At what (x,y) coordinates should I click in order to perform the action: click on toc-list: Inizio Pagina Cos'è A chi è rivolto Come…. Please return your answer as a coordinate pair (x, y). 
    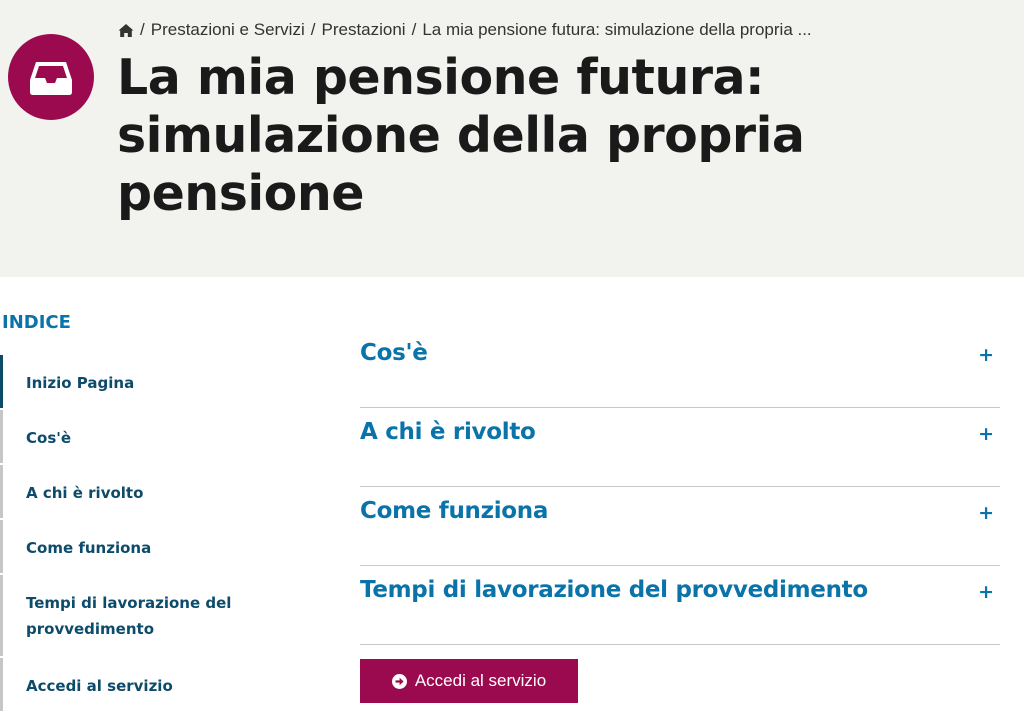
    Looking at the image, I should click on (150, 534).